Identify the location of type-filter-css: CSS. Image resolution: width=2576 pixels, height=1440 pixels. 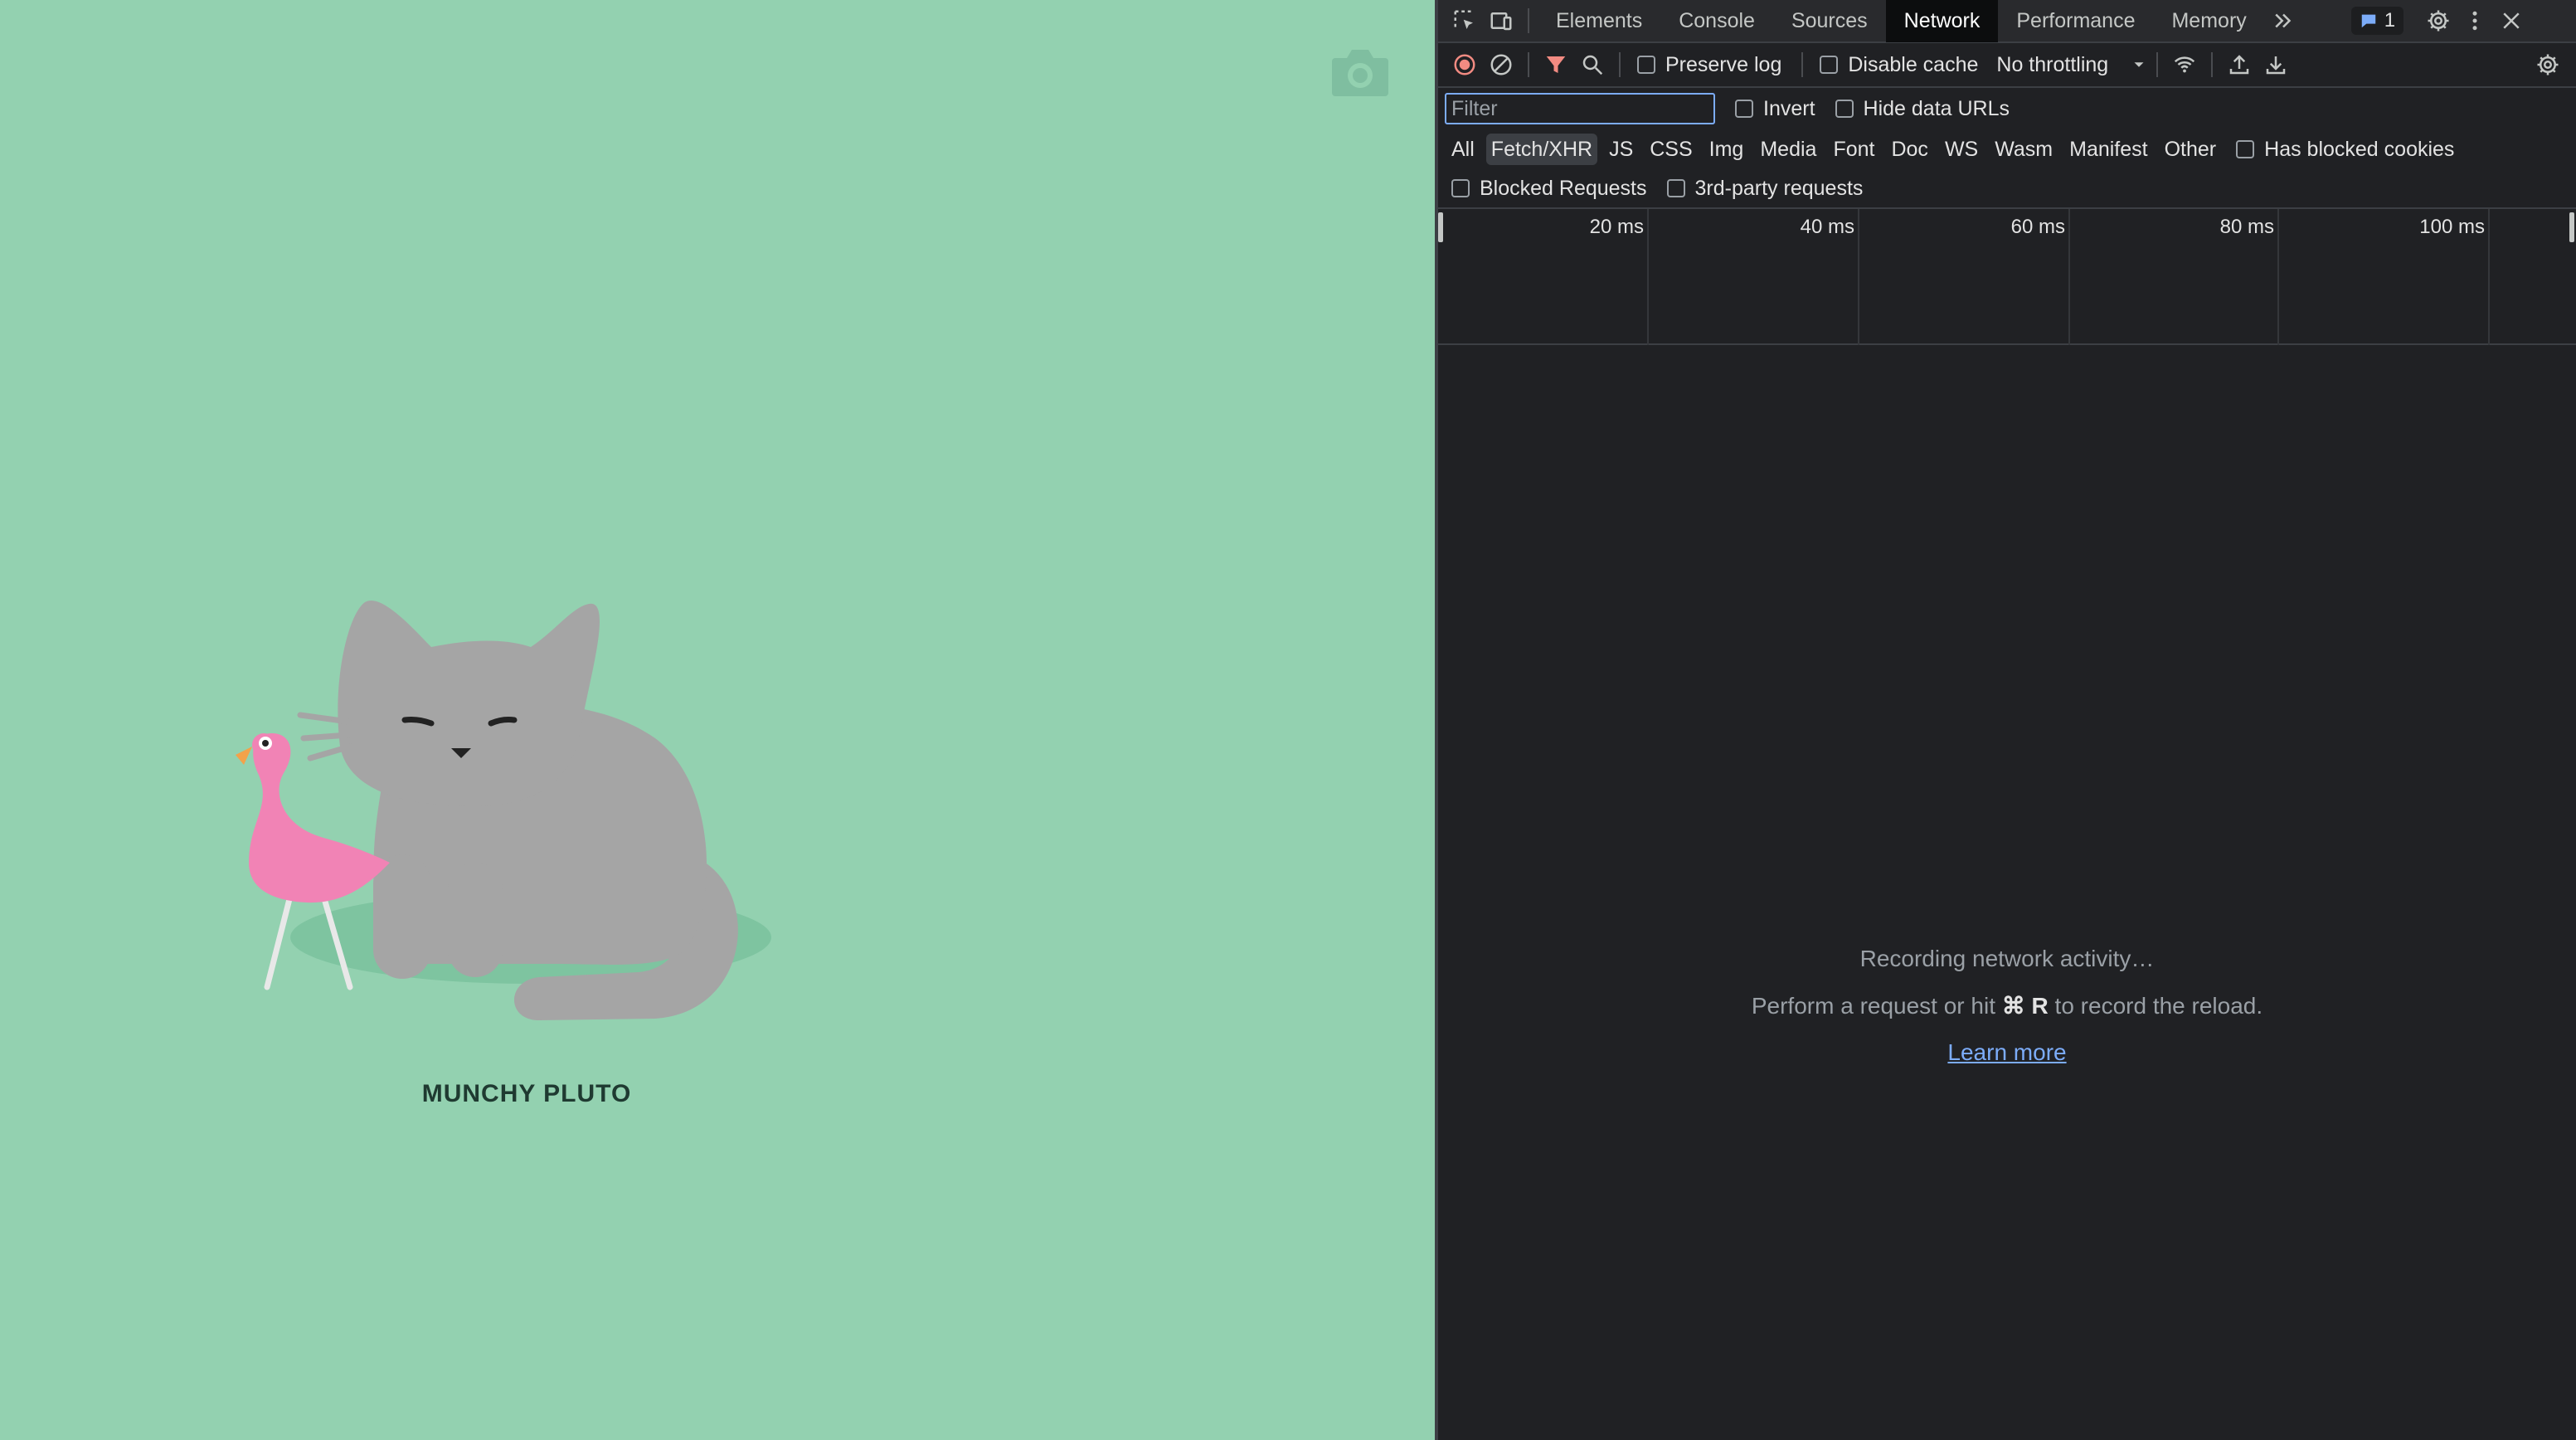
(1671, 149).